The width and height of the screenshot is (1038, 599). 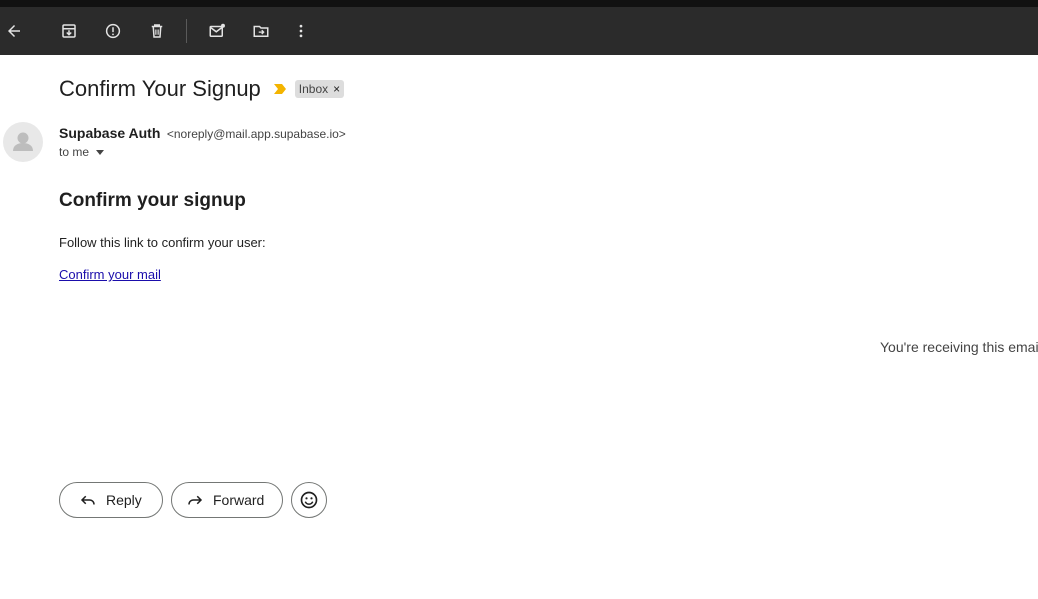 I want to click on confirm-mail-link: Confirm your mail, so click(x=110, y=274).